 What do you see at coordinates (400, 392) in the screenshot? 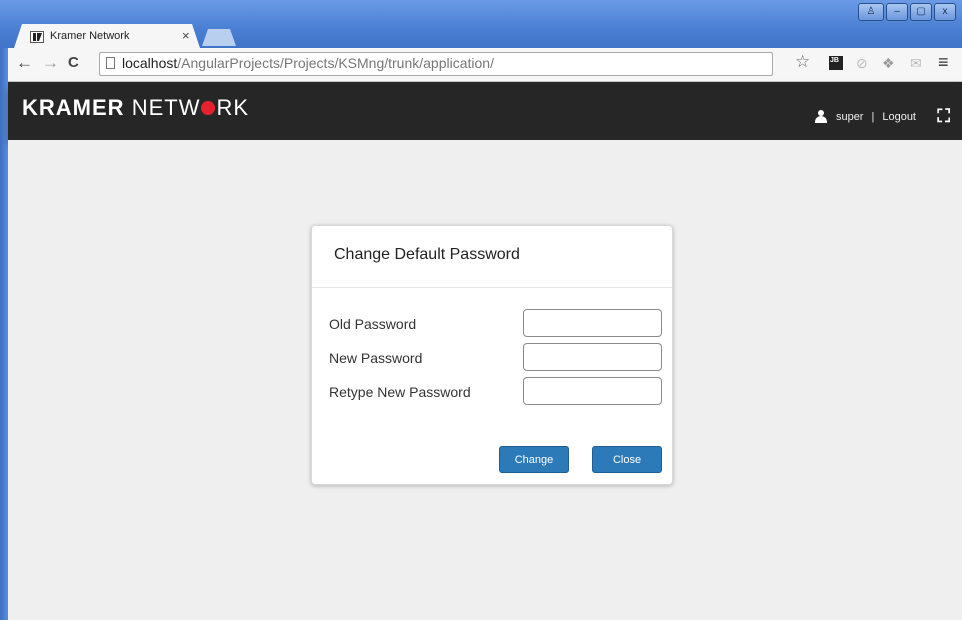
I see `retype-password-label: Retype New Password` at bounding box center [400, 392].